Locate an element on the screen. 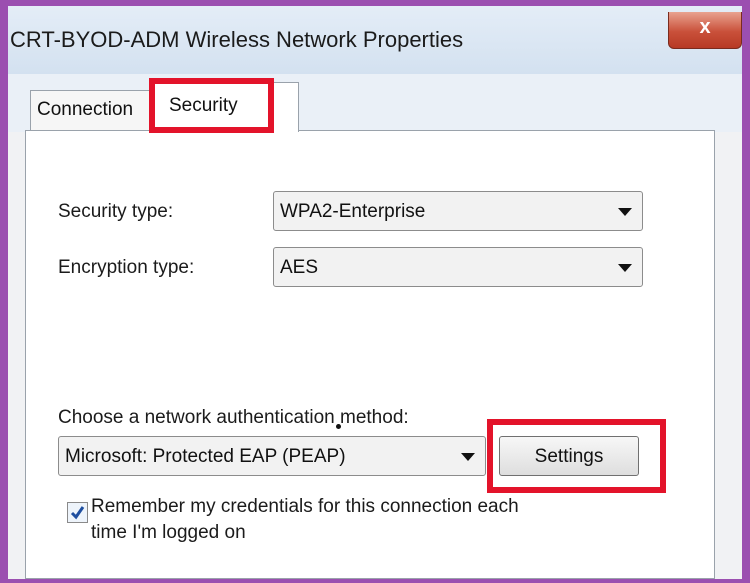 Image resolution: width=750 pixels, height=583 pixels. close-icon: x is located at coordinates (705, 27).